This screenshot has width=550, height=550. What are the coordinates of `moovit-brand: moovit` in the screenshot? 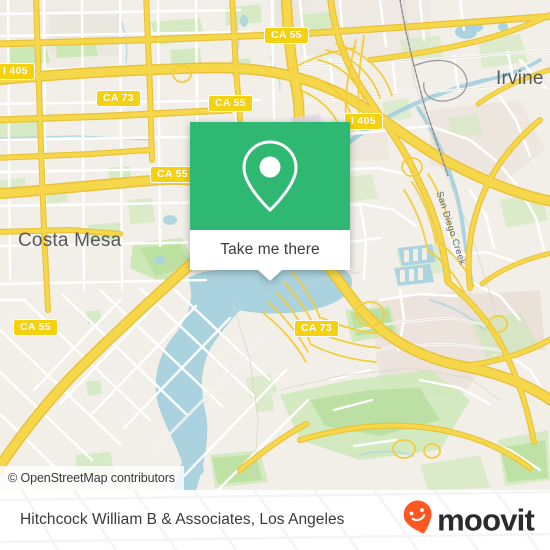 It's located at (468, 520).